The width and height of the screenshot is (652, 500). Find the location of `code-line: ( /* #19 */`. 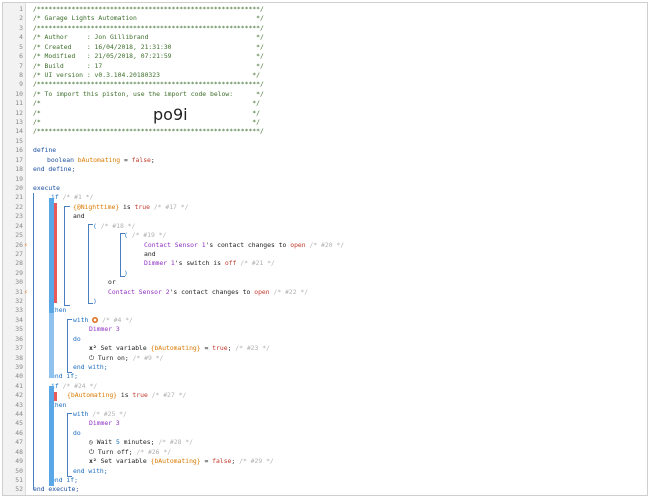

code-line: ( /* #19 */ is located at coordinates (145, 235).